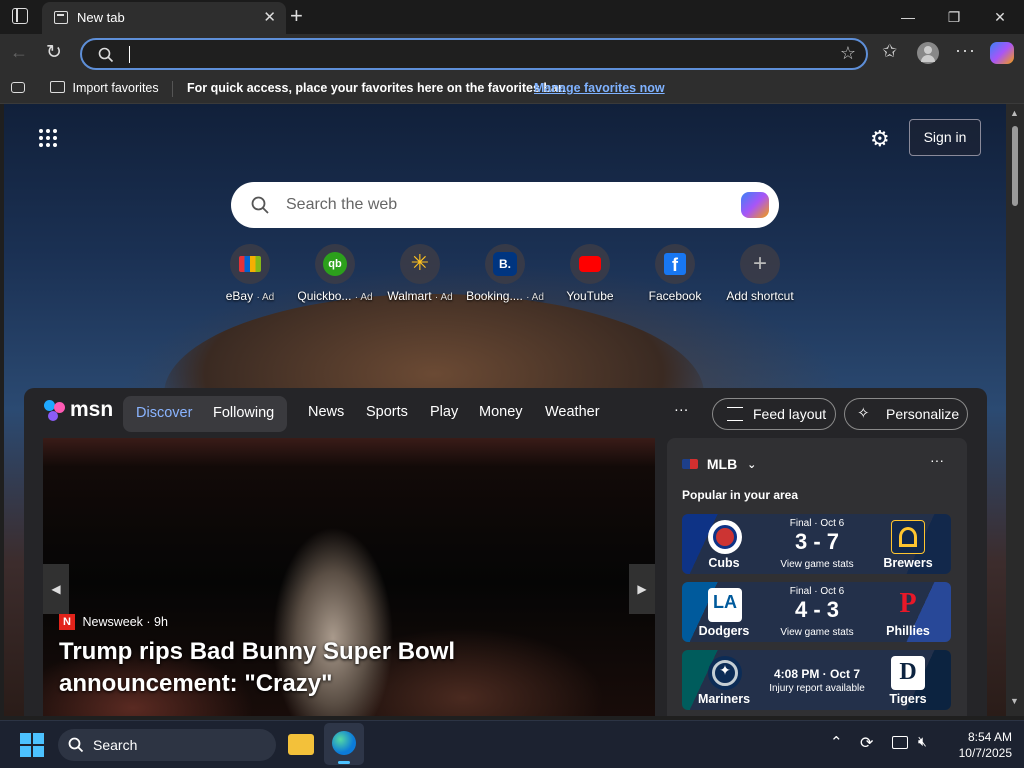 The width and height of the screenshot is (1024, 768). What do you see at coordinates (164, 413) in the screenshot?
I see `tab-discover: Discover` at bounding box center [164, 413].